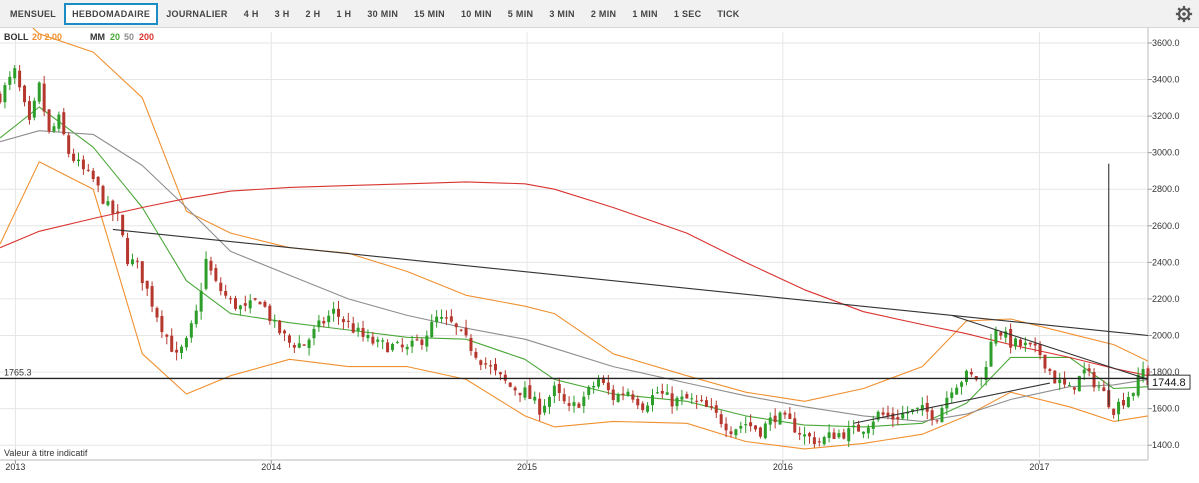  What do you see at coordinates (783, 467) in the screenshot?
I see `x-tick-label: 2016` at bounding box center [783, 467].